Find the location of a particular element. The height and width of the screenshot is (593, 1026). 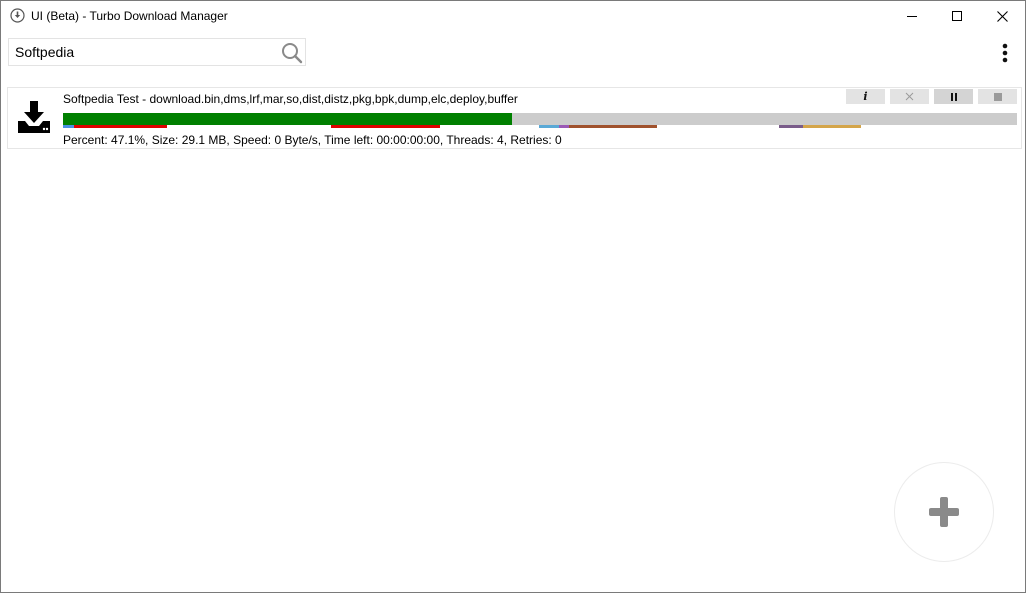

search-icon is located at coordinates (292, 53).